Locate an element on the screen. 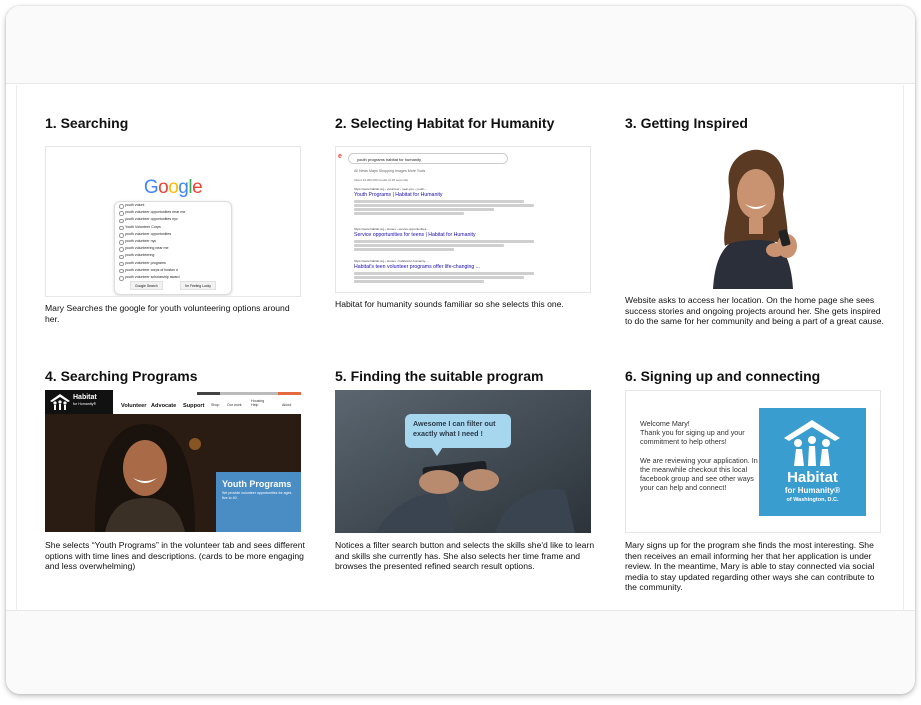  step-title: 2. Selecting Habitat for Humanity is located at coordinates (445, 123).